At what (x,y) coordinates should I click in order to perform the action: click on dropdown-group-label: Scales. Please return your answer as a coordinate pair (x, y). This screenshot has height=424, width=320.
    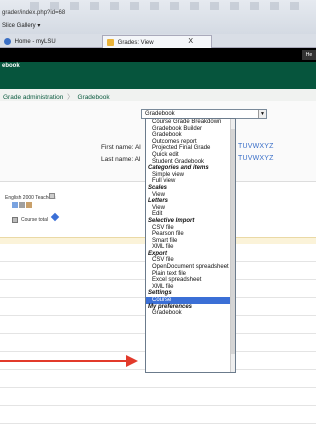
    Looking at the image, I should click on (158, 187).